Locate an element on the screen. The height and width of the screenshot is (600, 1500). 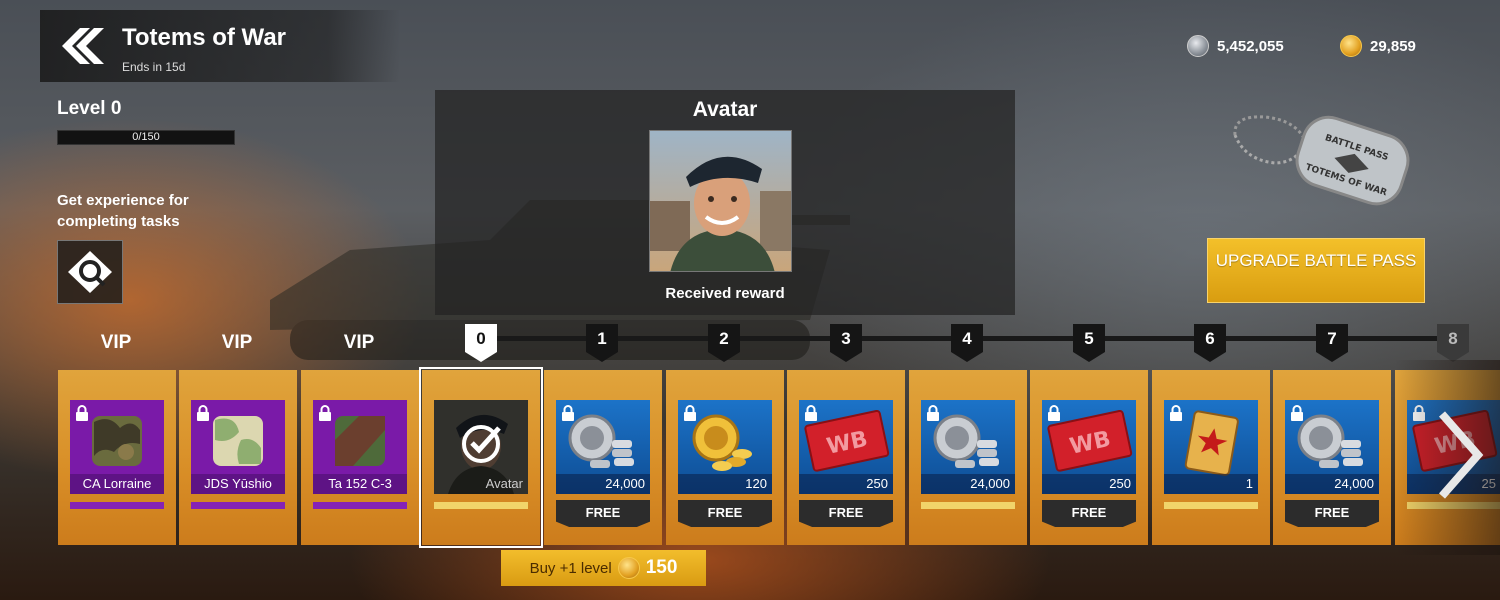
reward-amount: 1 is located at coordinates (1211, 484).